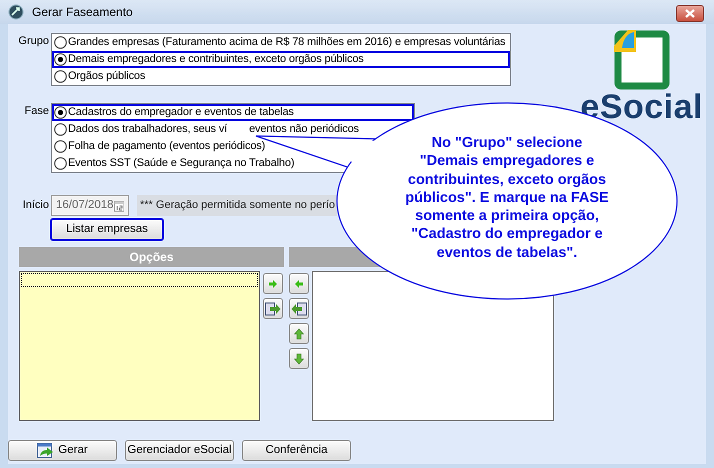 The width and height of the screenshot is (714, 468). I want to click on phase-label: Fase, so click(37, 111).